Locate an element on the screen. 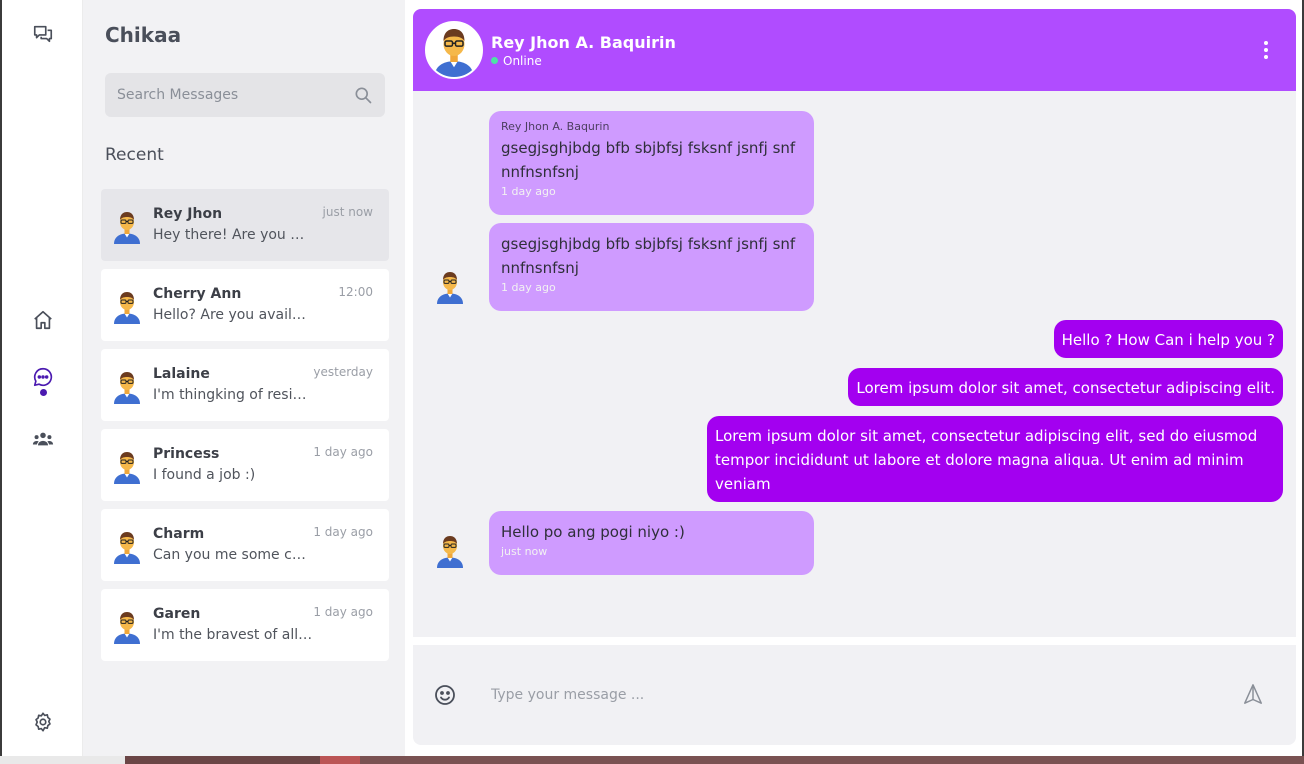 The image size is (1304, 764). people-icon is located at coordinates (43, 439).